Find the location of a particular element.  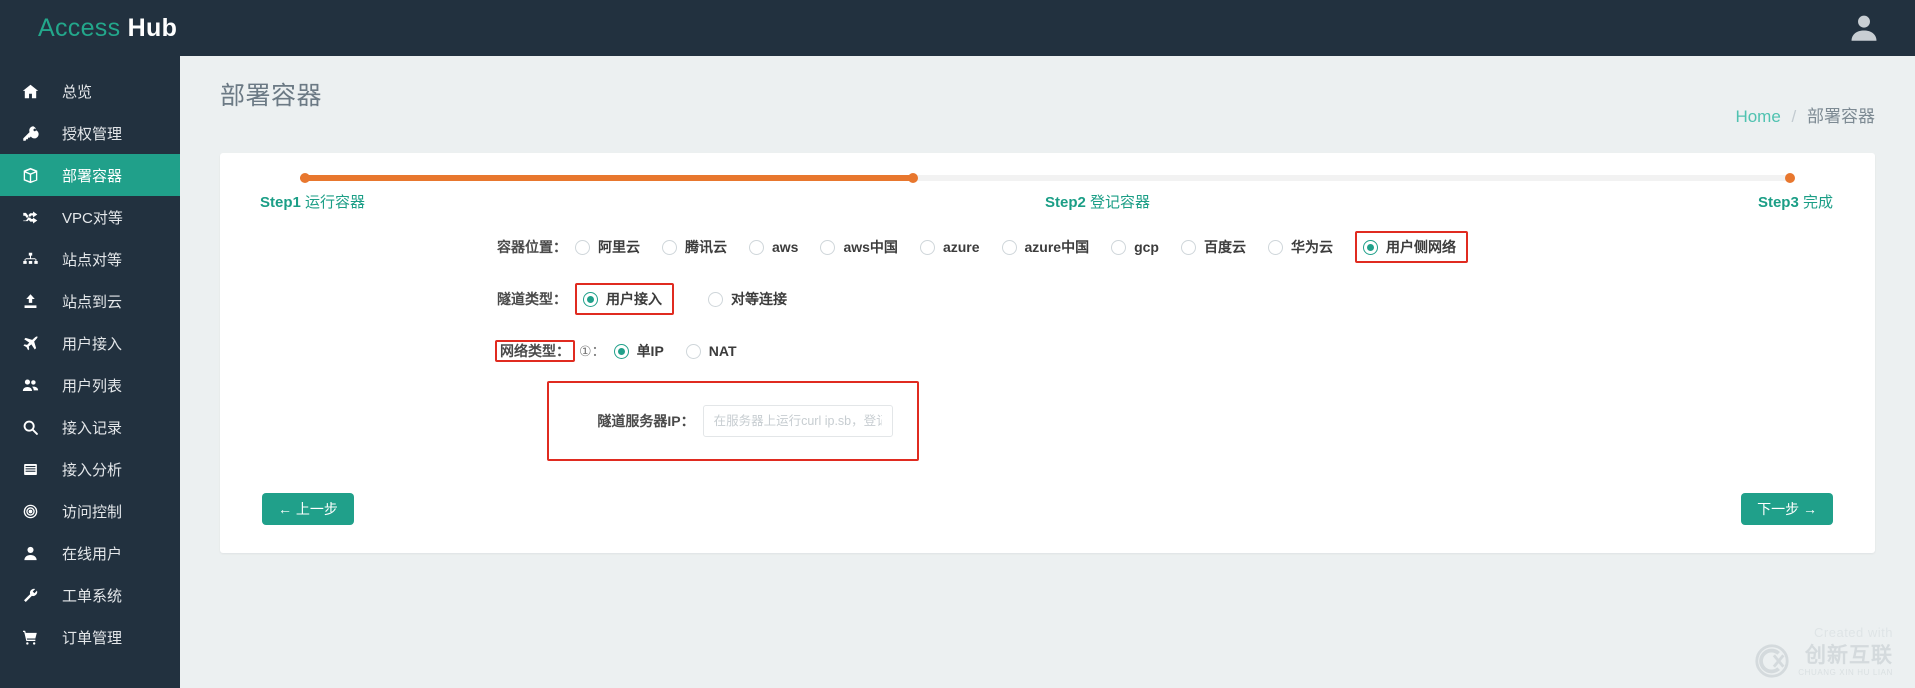

next-step-button: 下一步 → is located at coordinates (1787, 509).